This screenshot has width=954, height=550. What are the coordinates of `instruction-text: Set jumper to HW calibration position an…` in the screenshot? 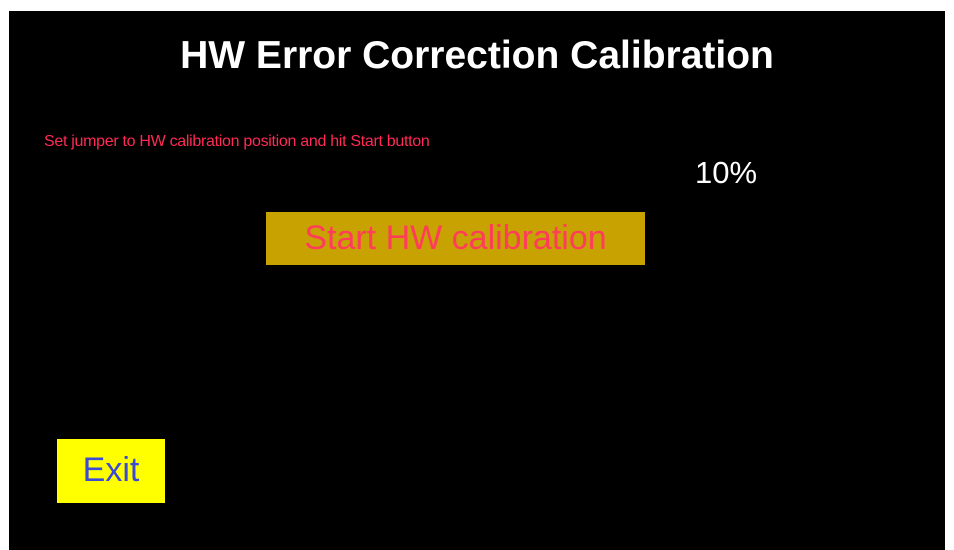 It's located at (237, 141).